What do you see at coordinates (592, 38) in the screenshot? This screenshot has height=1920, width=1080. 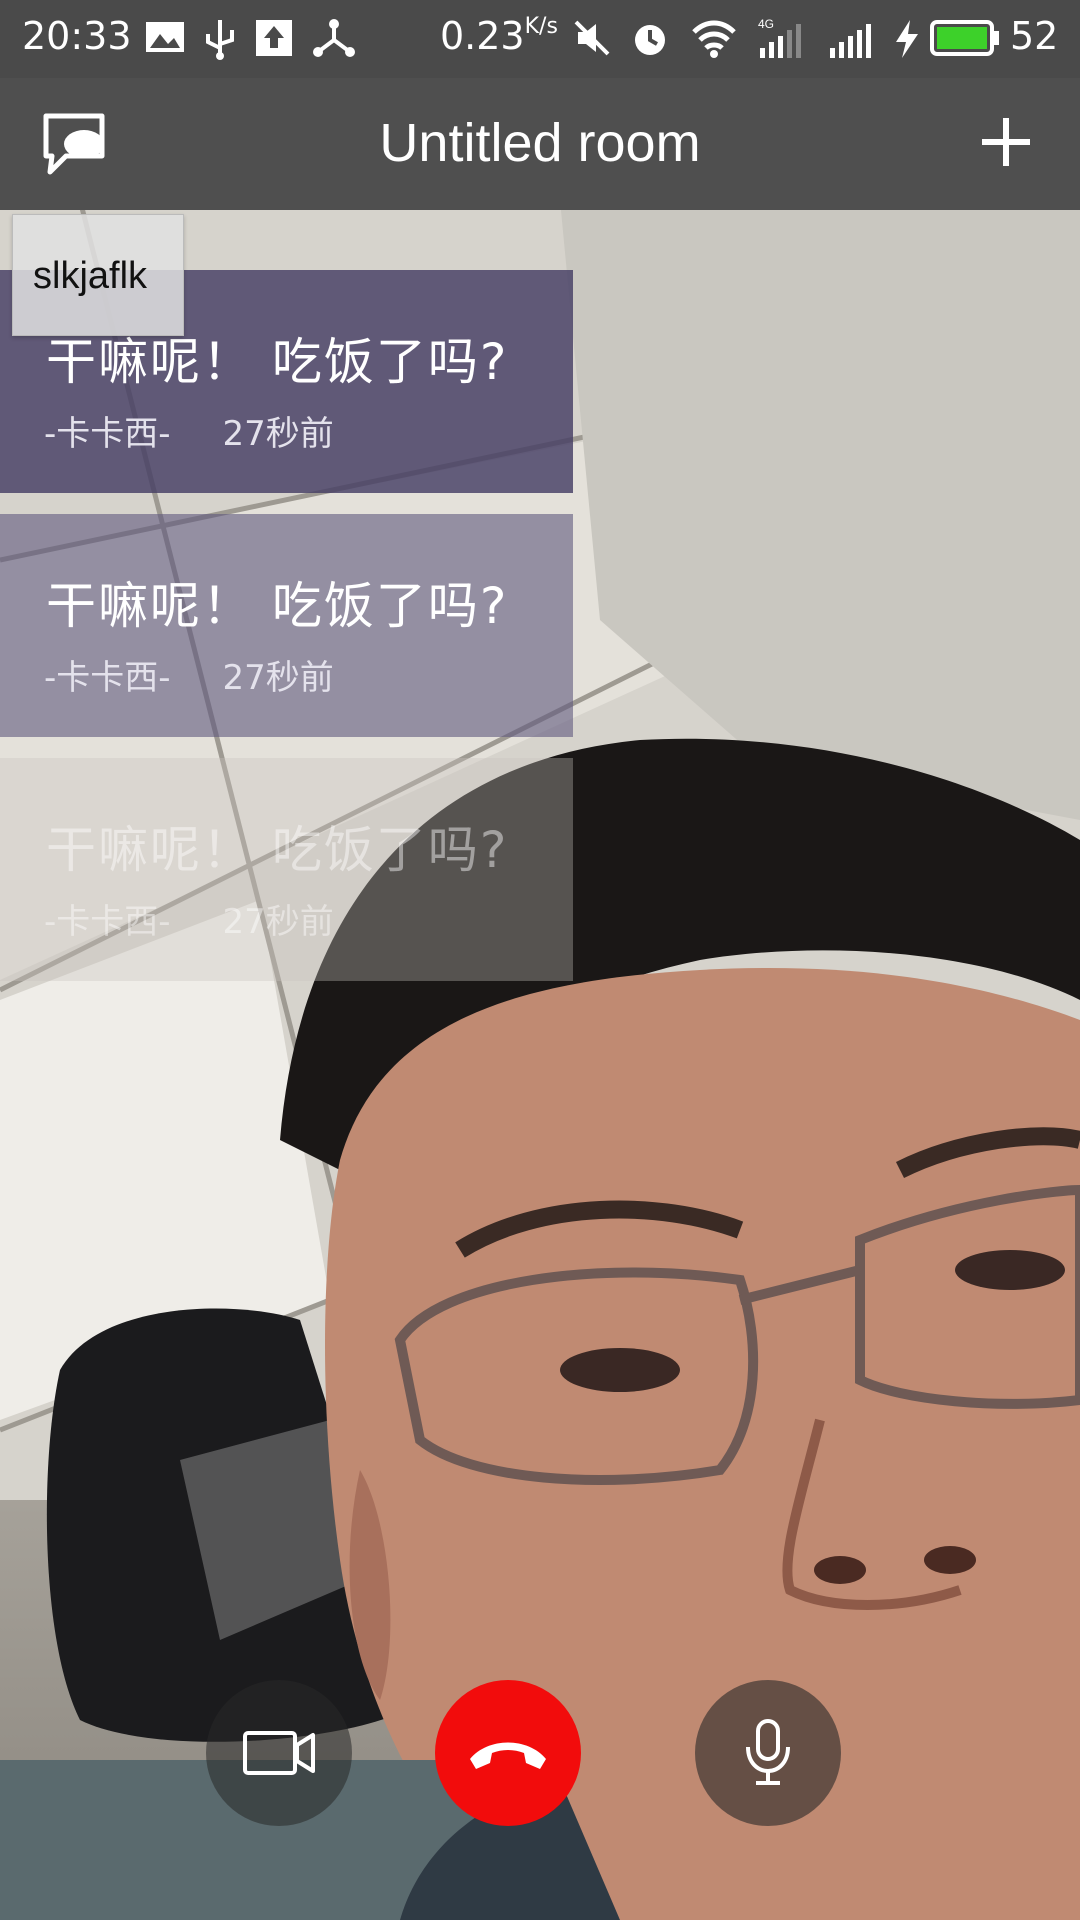 I see `mute-icon` at bounding box center [592, 38].